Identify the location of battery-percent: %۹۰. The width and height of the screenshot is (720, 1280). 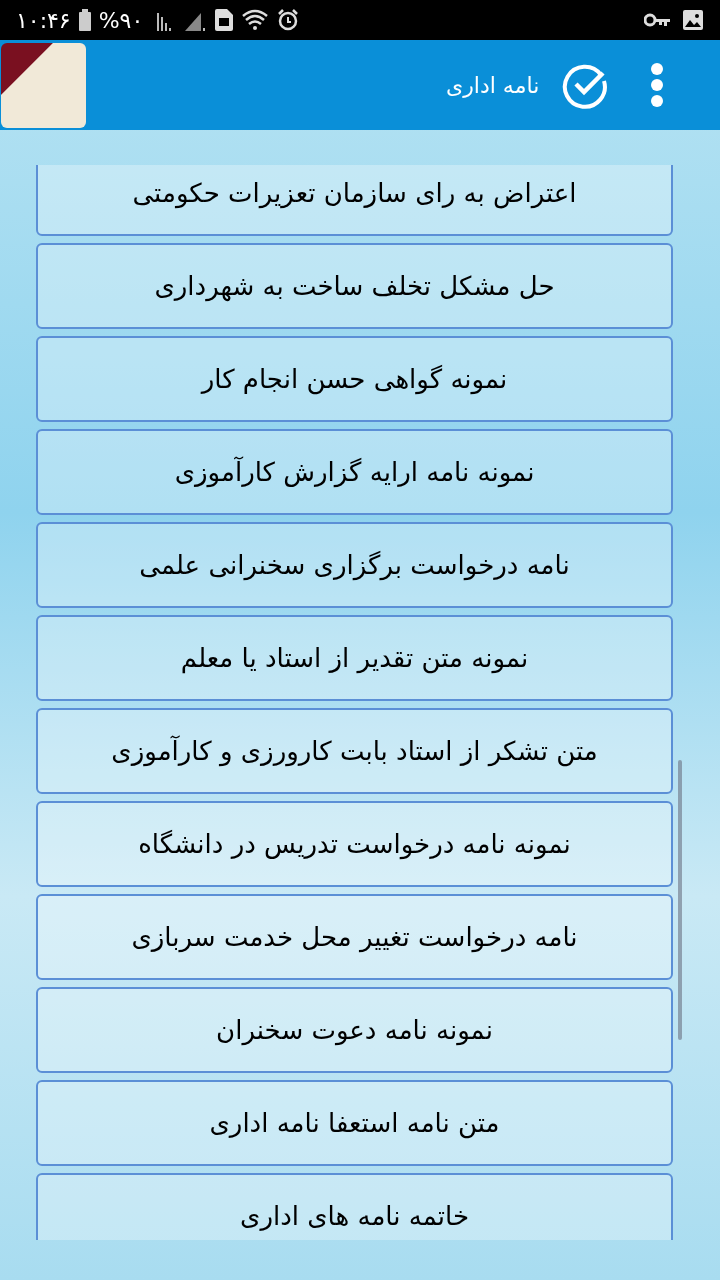
(121, 20).